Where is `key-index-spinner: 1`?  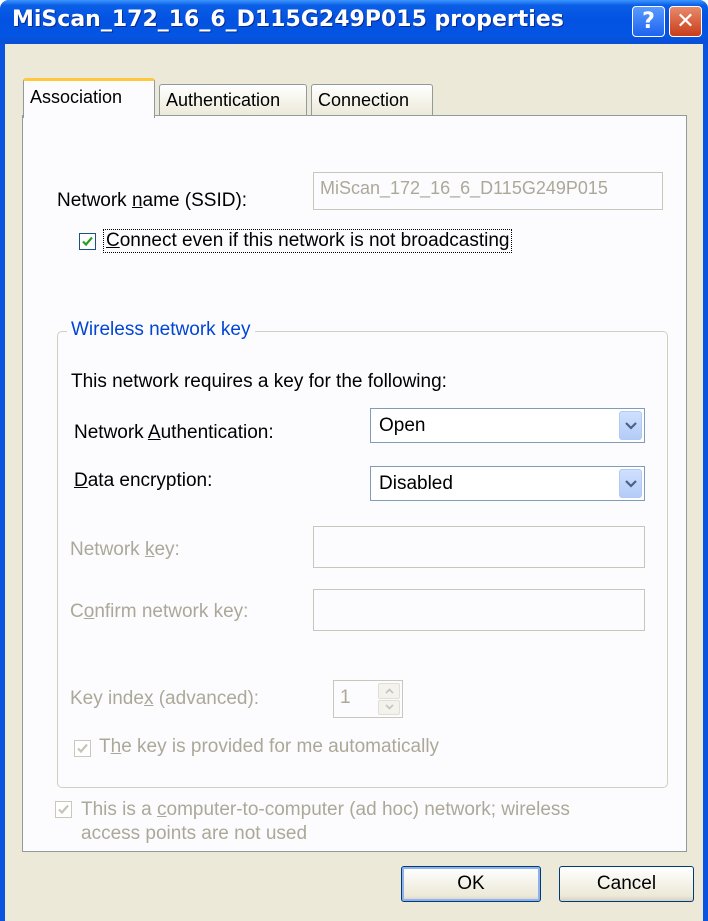 key-index-spinner: 1 is located at coordinates (368, 699).